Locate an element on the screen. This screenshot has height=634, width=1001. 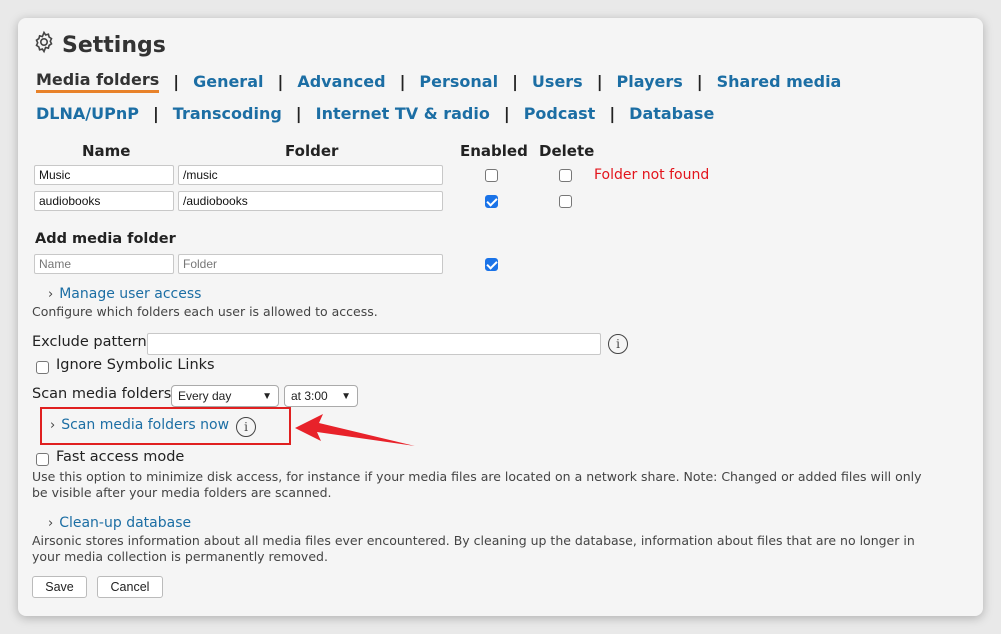
add-folder-heading: Add media folder is located at coordinates (105, 239).